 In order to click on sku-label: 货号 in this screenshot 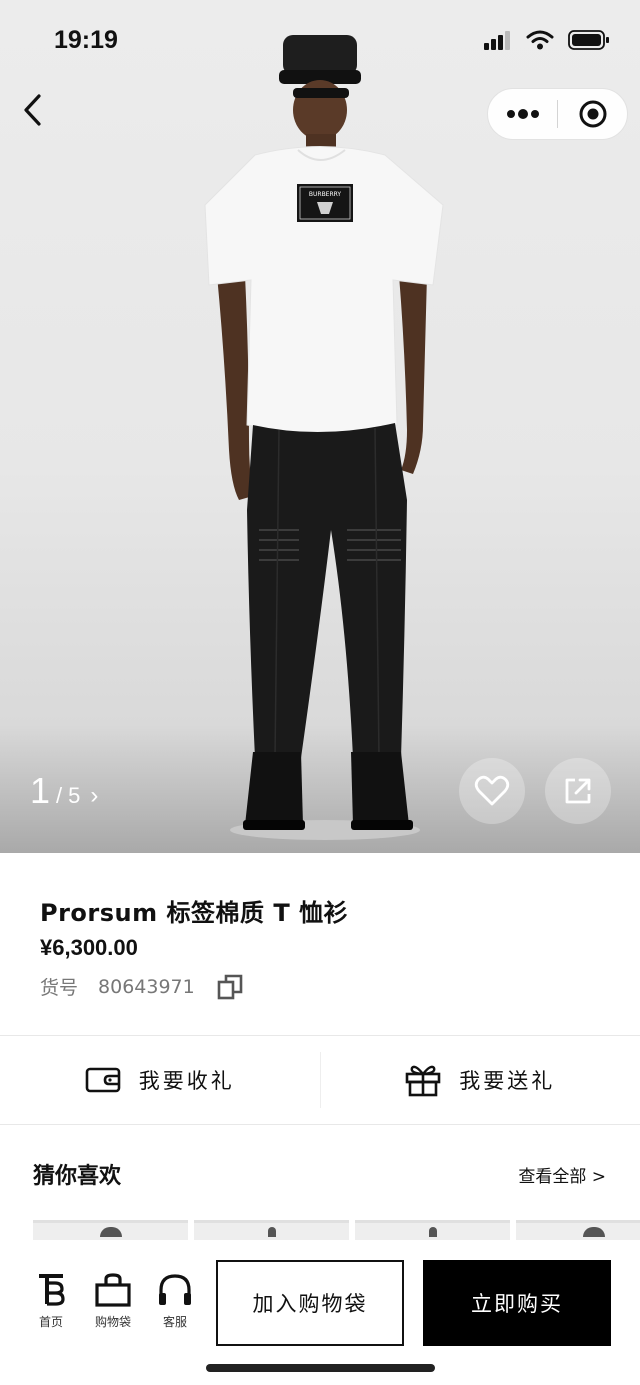, I will do `click(59, 988)`.